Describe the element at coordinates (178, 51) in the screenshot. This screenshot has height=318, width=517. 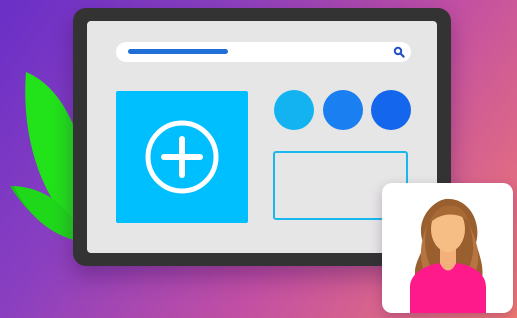
I see `search-progress-bar` at that location.